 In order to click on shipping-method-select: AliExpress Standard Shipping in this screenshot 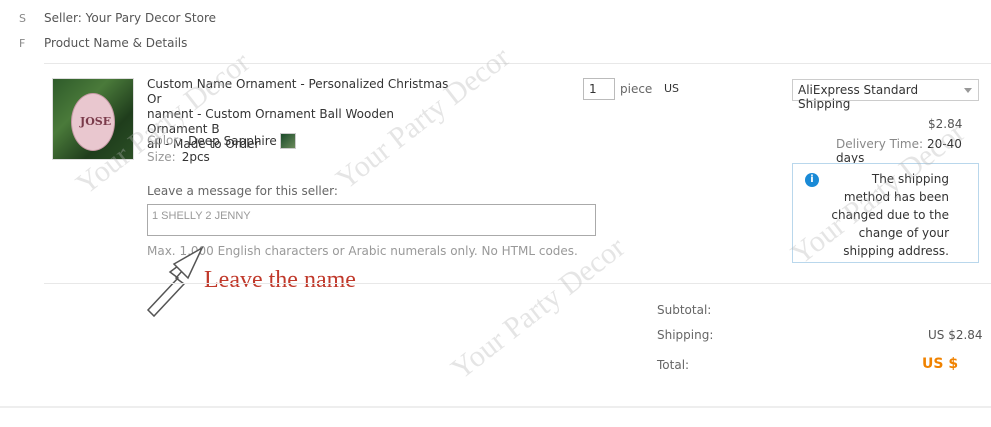, I will do `click(885, 95)`.